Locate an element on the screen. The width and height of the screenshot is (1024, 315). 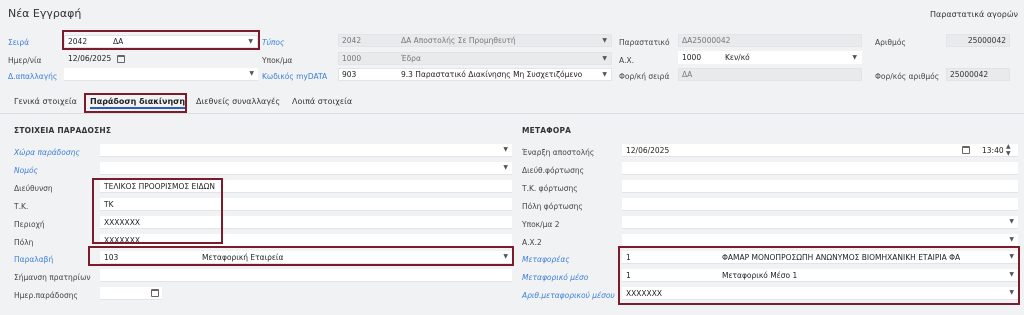
station-marking-input is located at coordinates (306, 275).